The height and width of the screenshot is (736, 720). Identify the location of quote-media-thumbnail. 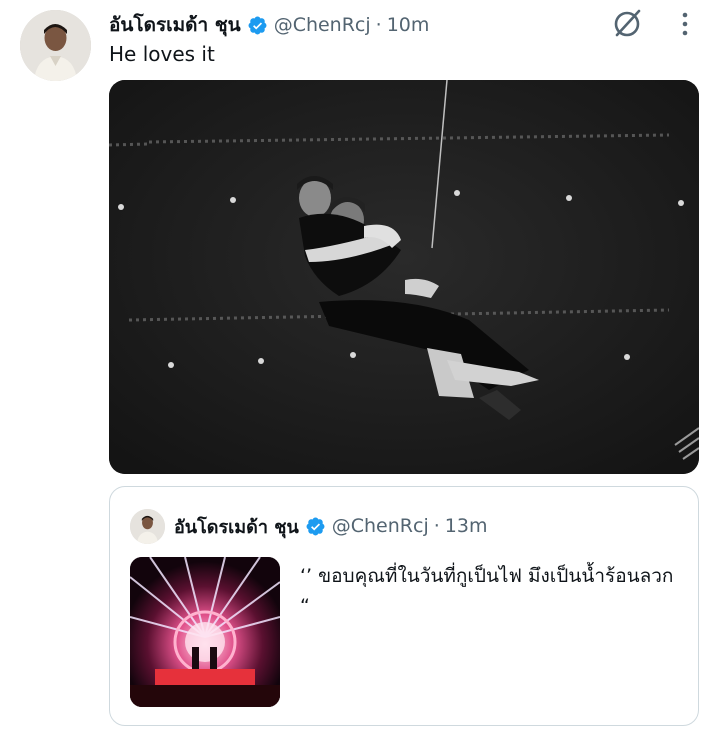
(205, 632).